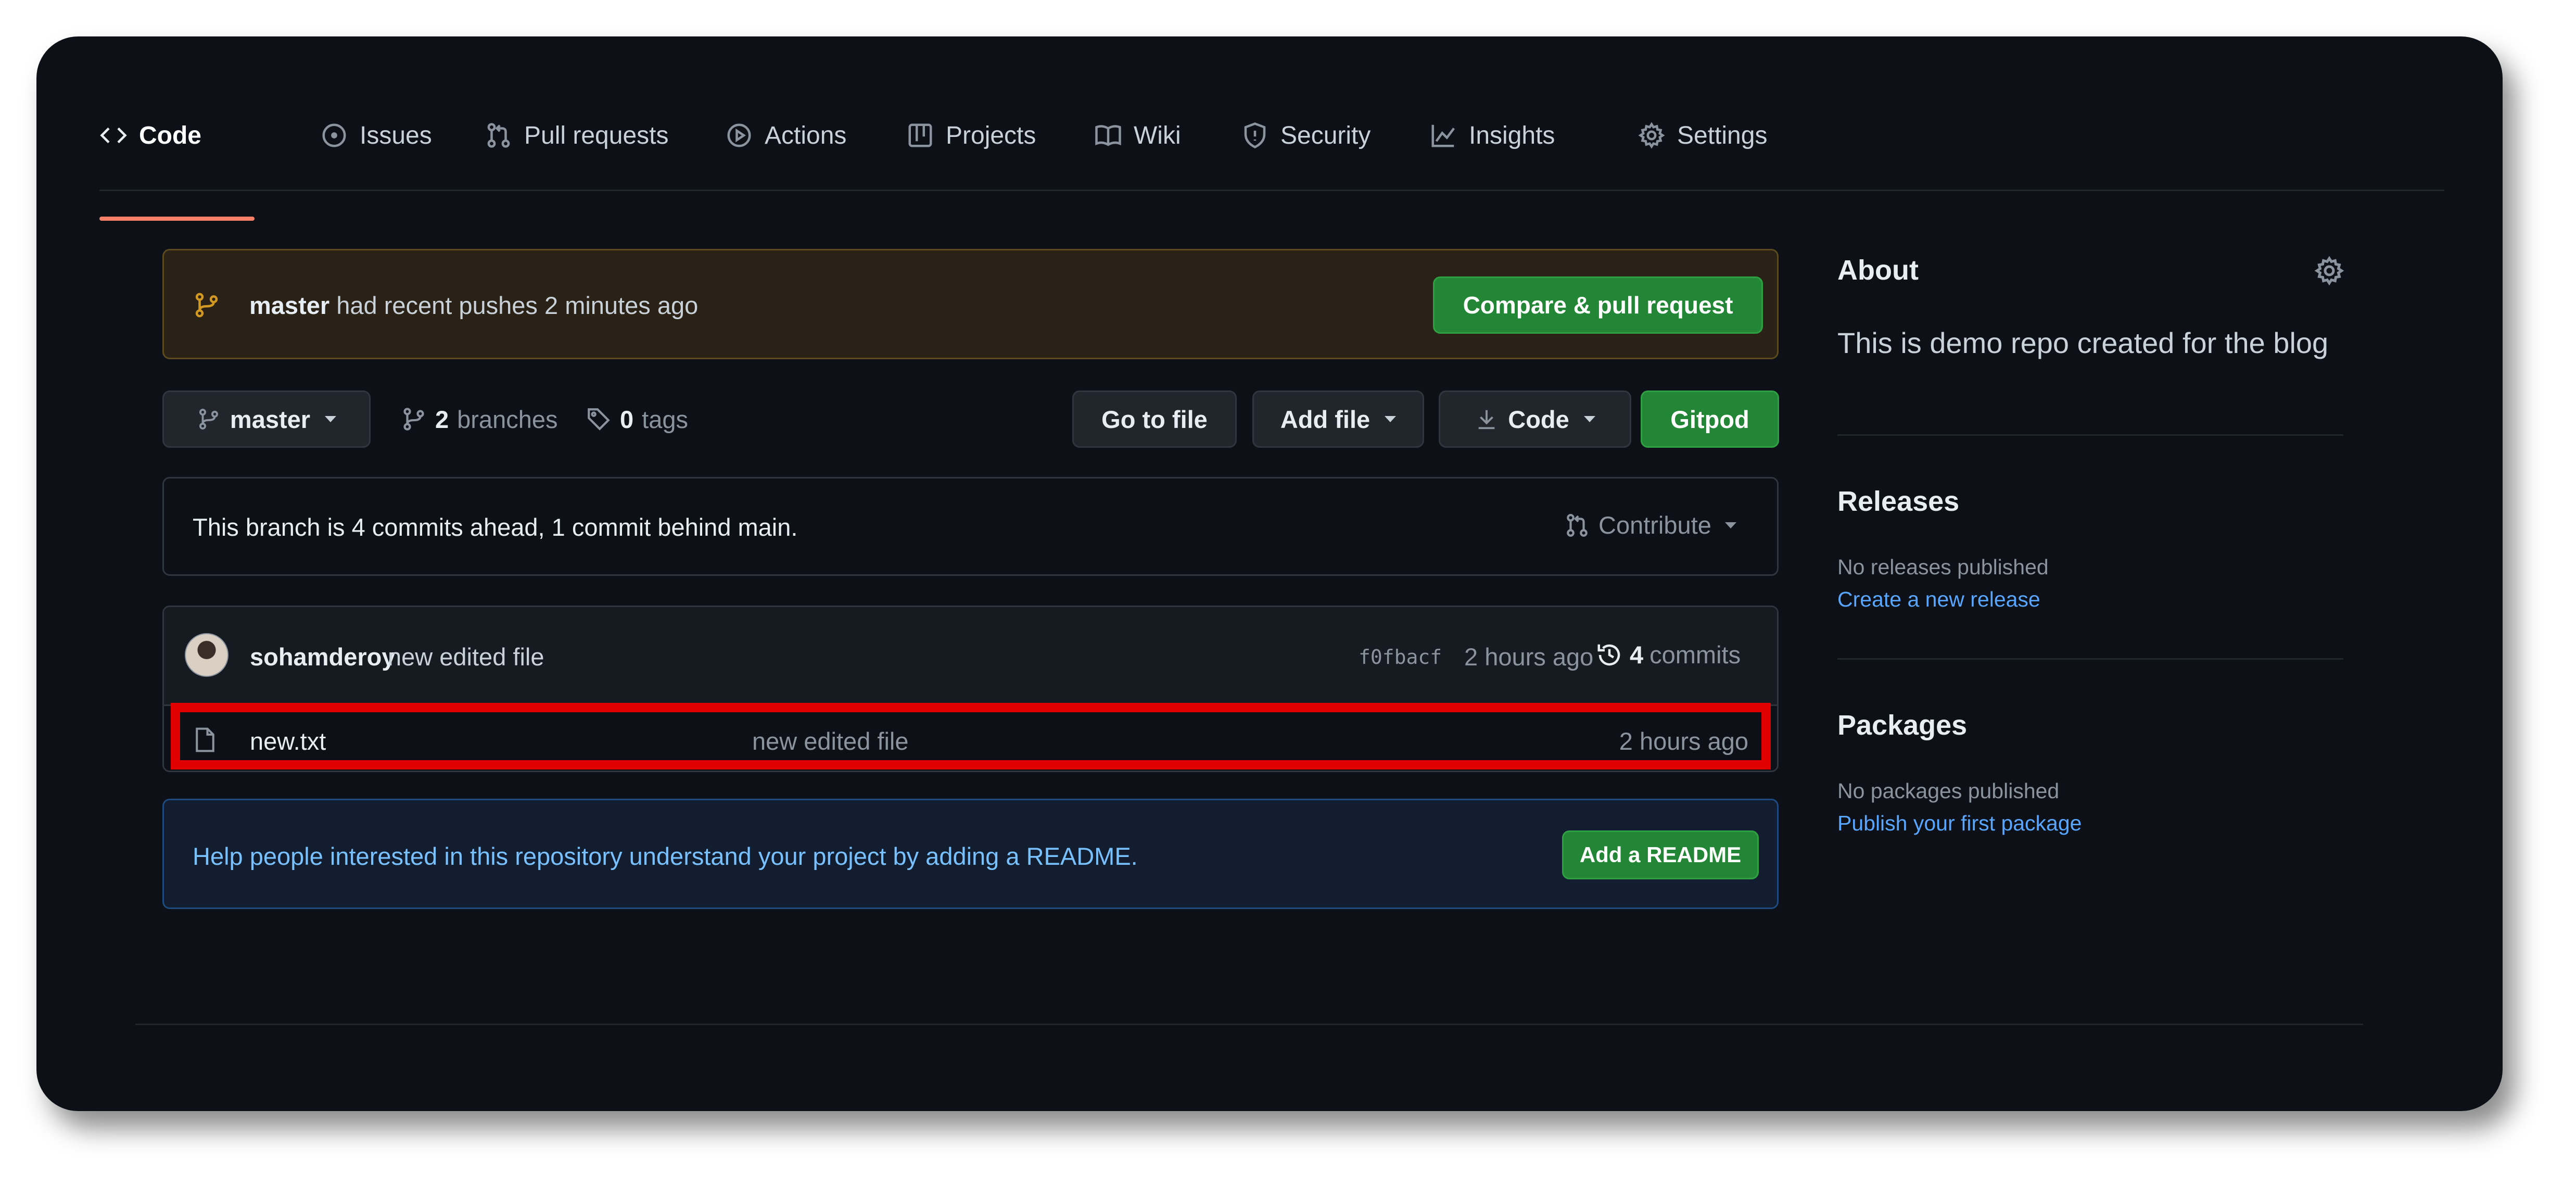  What do you see at coordinates (1443, 135) in the screenshot?
I see `graph-icon` at bounding box center [1443, 135].